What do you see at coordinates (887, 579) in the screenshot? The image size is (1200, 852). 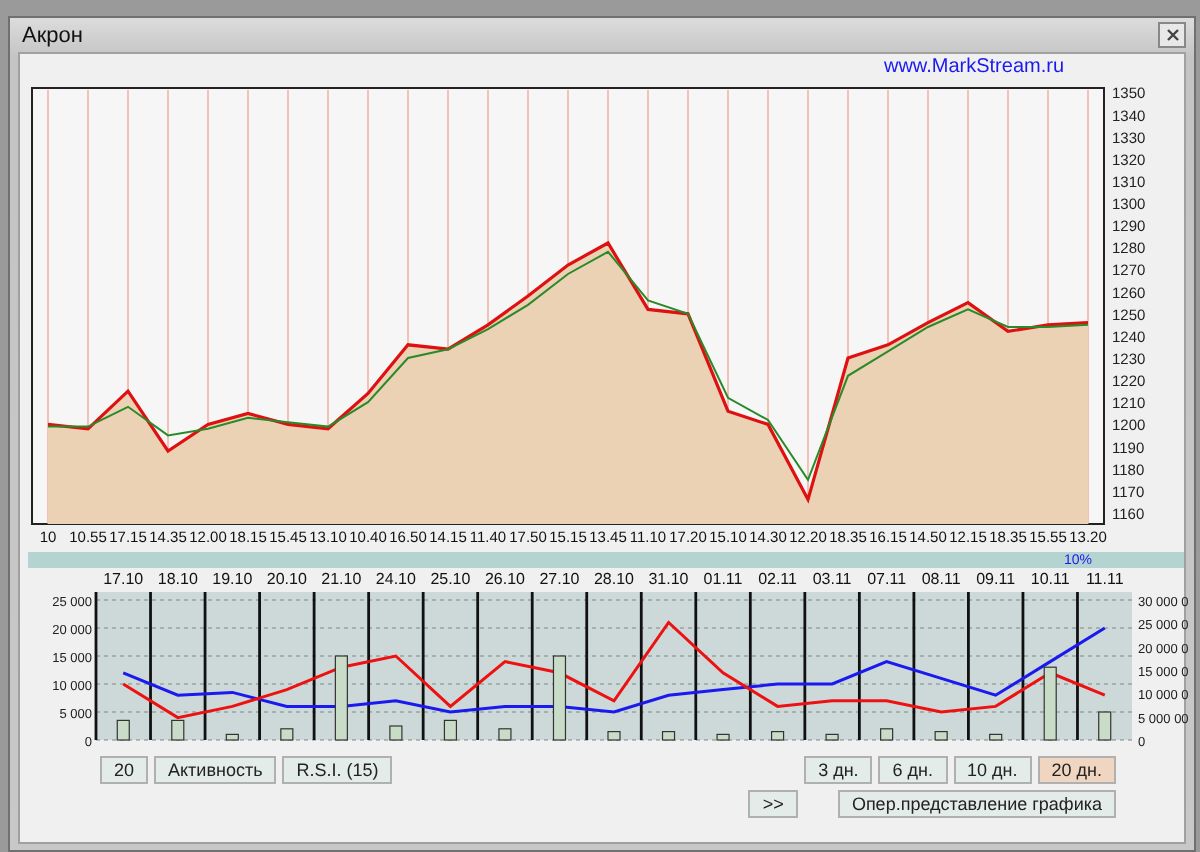 I see `date-label: 07.11` at bounding box center [887, 579].